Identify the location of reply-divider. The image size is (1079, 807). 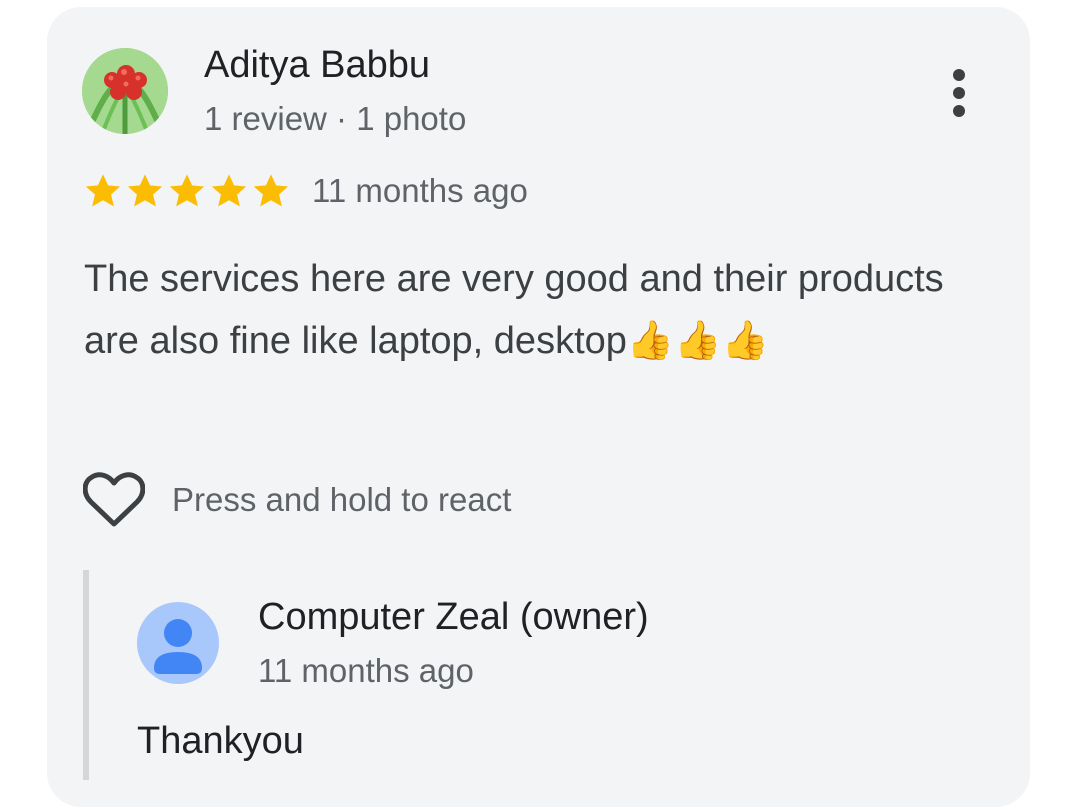
(86, 675).